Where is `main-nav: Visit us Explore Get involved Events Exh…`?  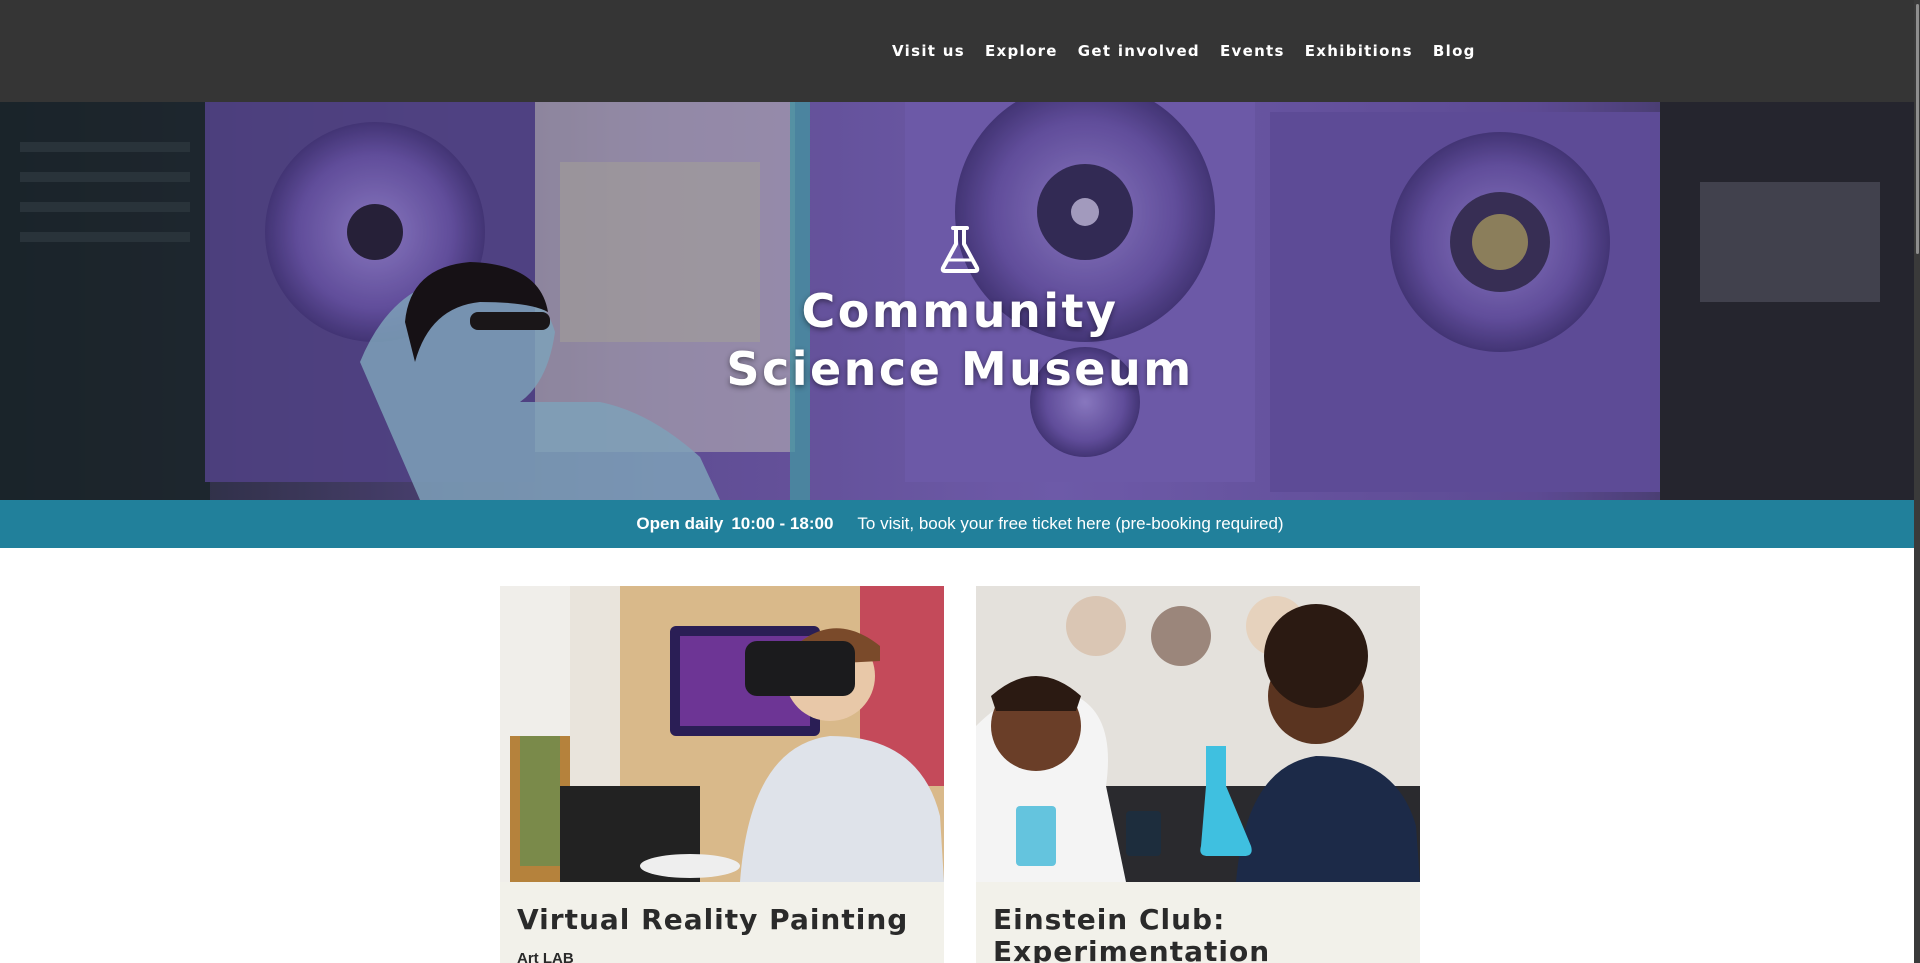
main-nav: Visit us Explore Get involved Events Exh… is located at coordinates (1194, 51).